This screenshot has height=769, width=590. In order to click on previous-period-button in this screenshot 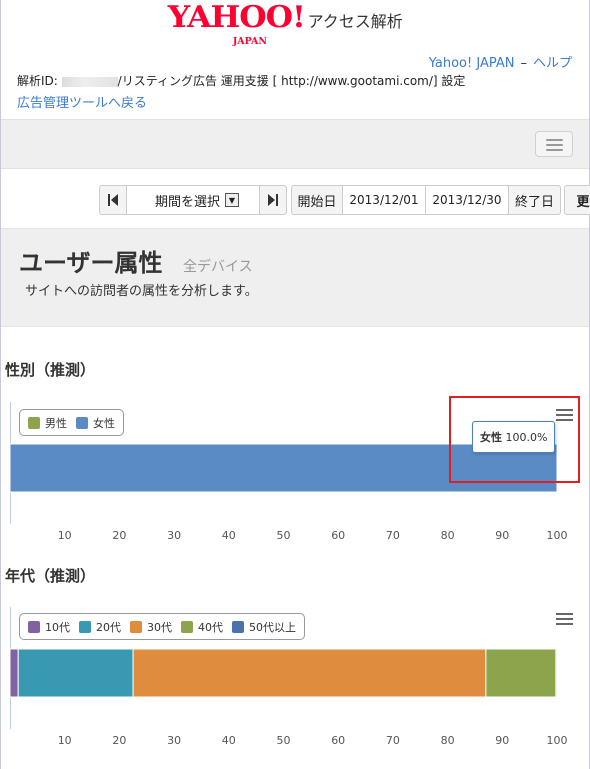, I will do `click(113, 200)`.